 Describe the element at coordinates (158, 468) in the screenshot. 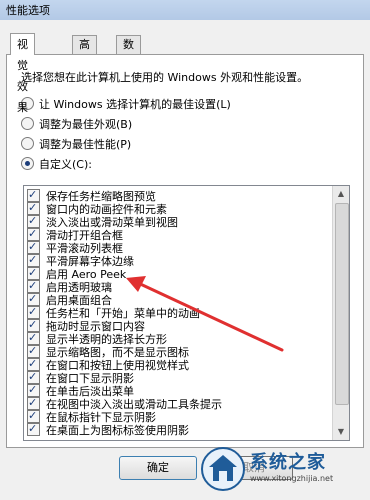

I see `ok-button: 确定` at that location.